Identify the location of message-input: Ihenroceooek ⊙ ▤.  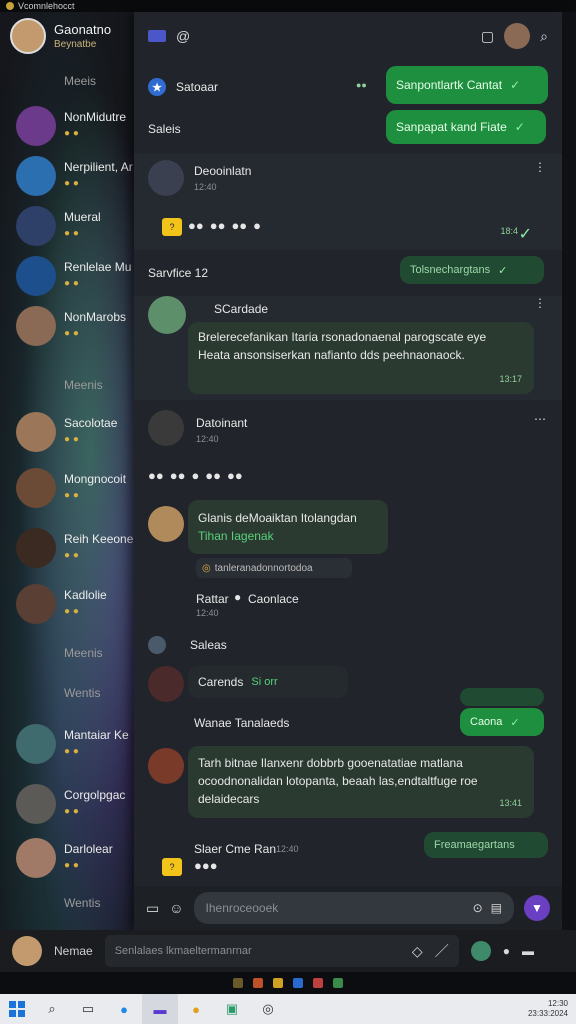
(353, 908).